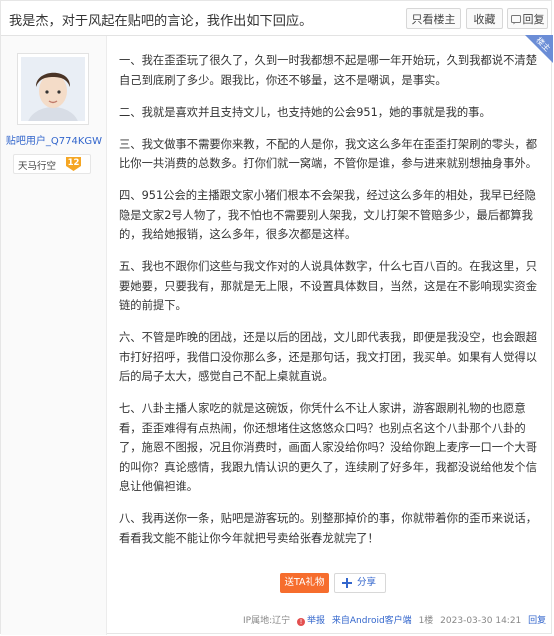  I want to click on rank-name: 天马行空, so click(37, 166).